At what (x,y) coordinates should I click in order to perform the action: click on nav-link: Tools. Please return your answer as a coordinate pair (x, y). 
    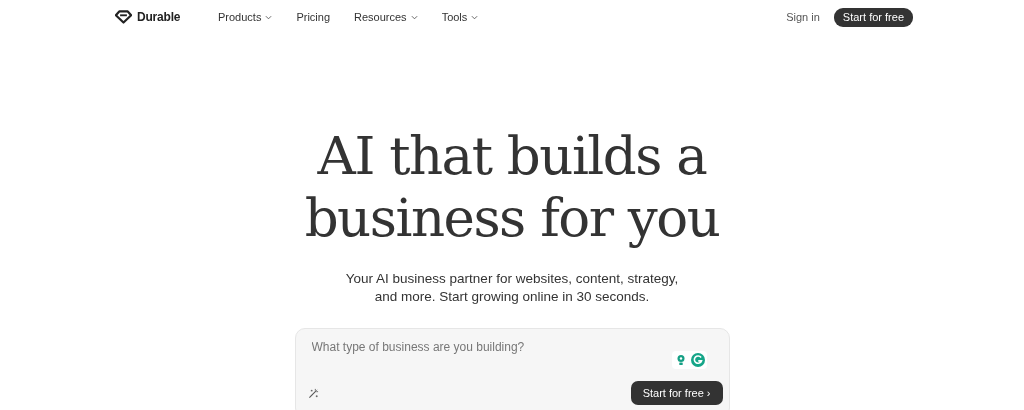
    Looking at the image, I should click on (460, 17).